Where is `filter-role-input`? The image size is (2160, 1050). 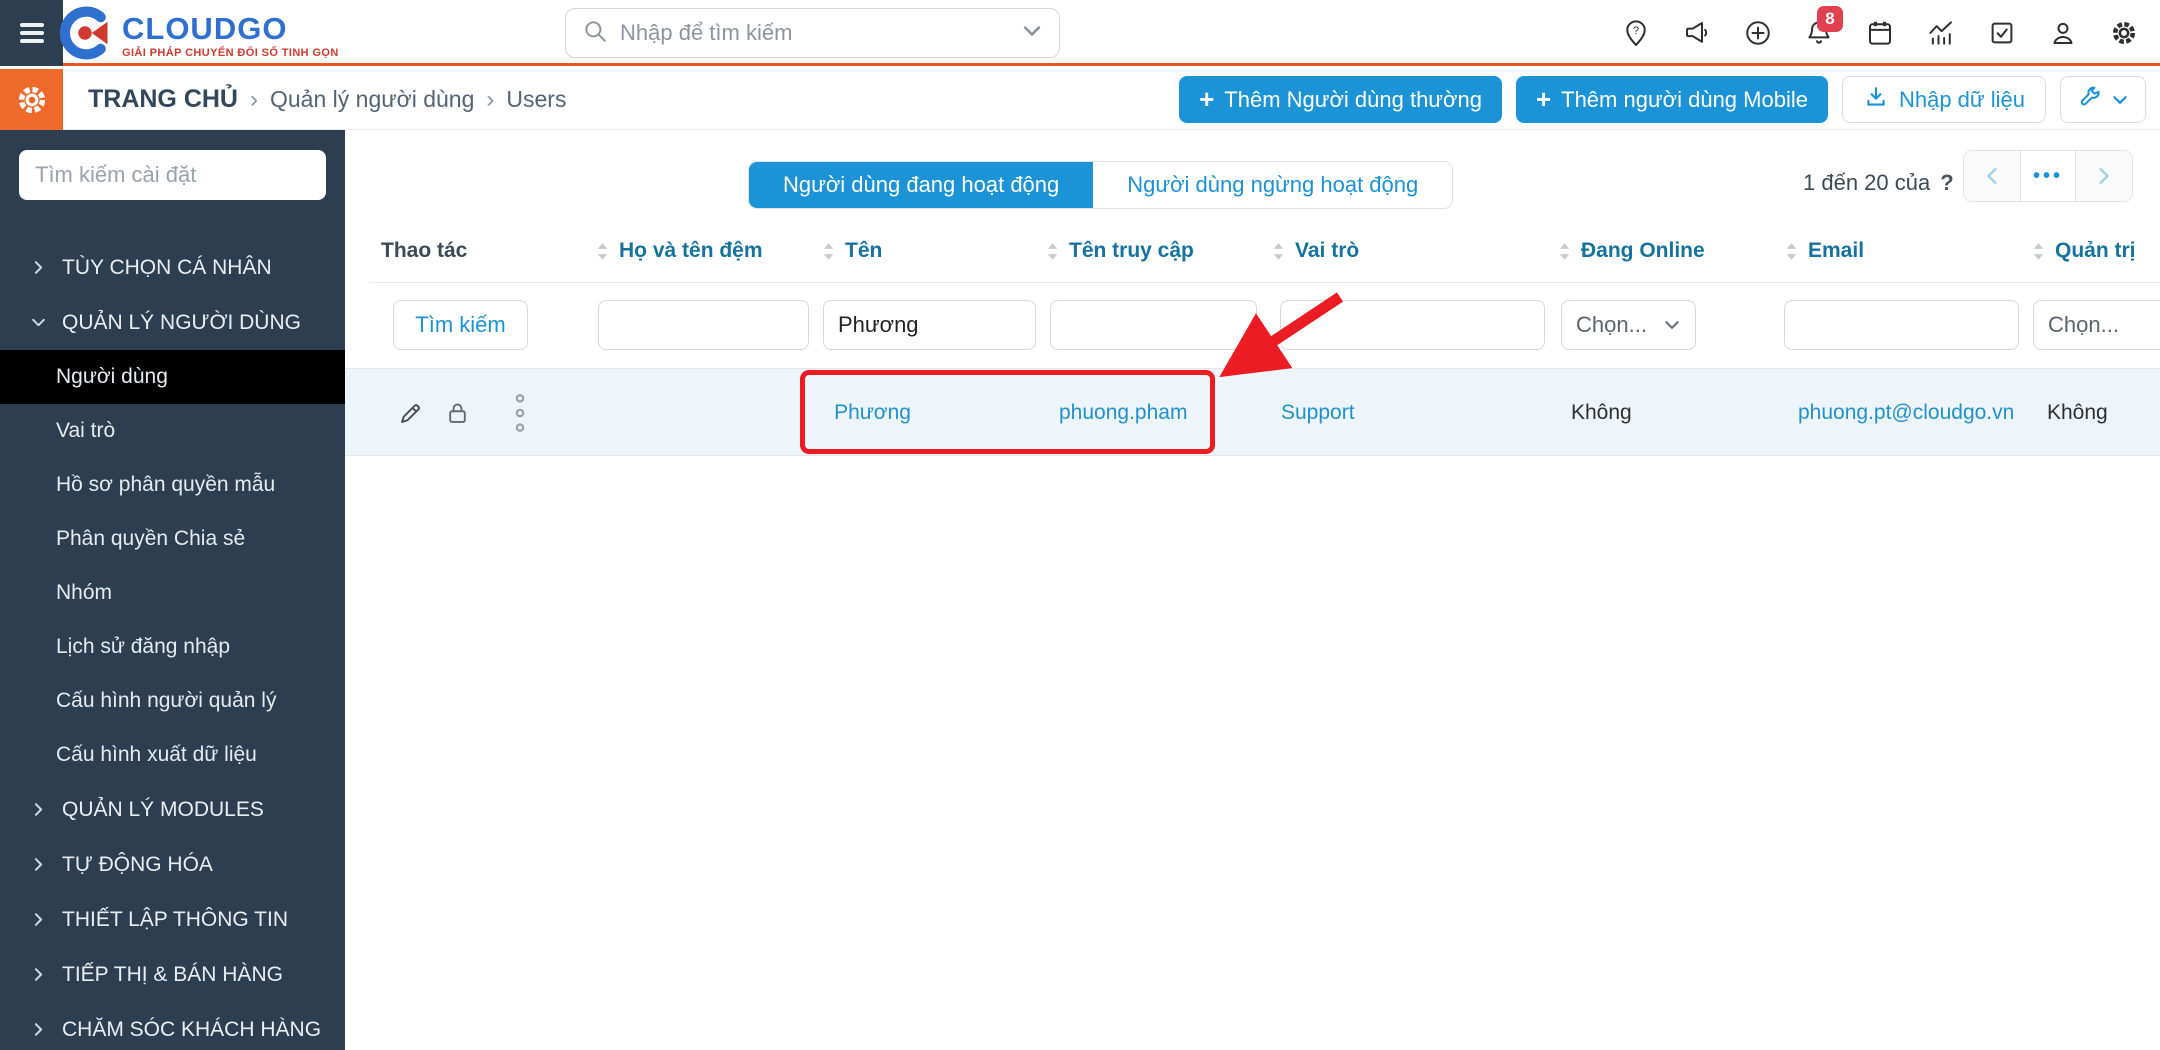
filter-role-input is located at coordinates (1412, 325).